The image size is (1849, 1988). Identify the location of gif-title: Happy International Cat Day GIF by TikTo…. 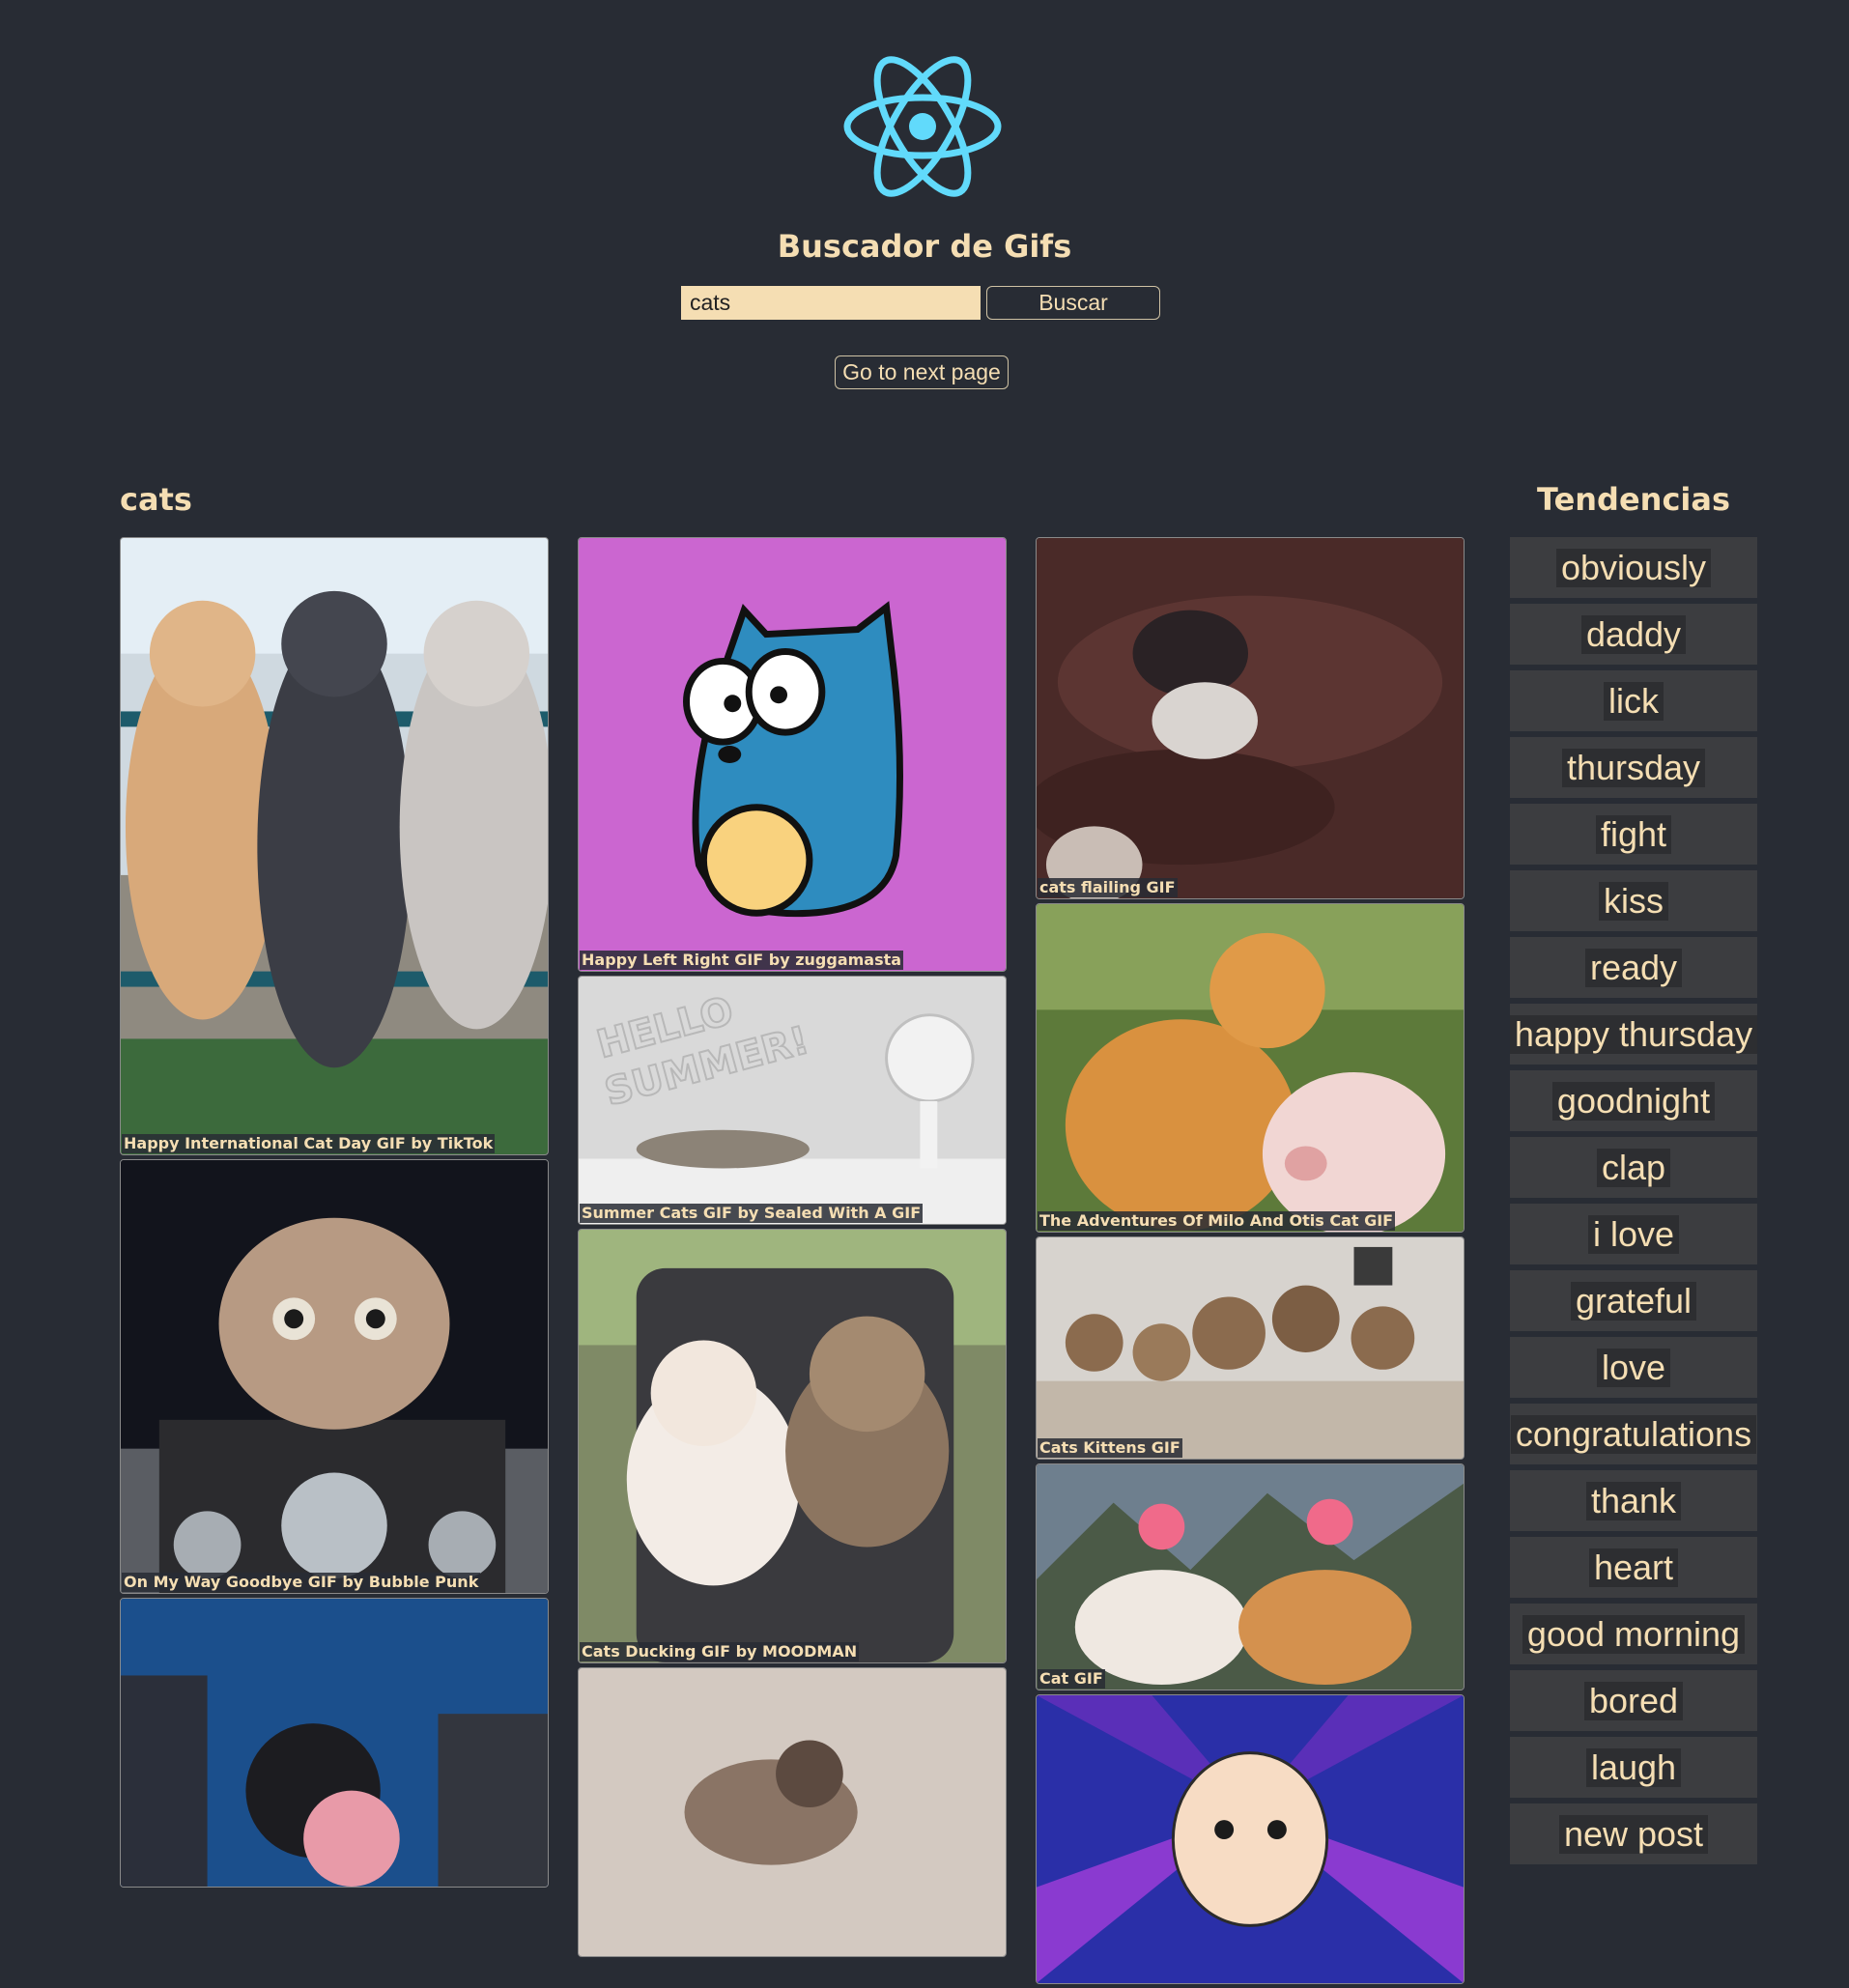
(309, 1143).